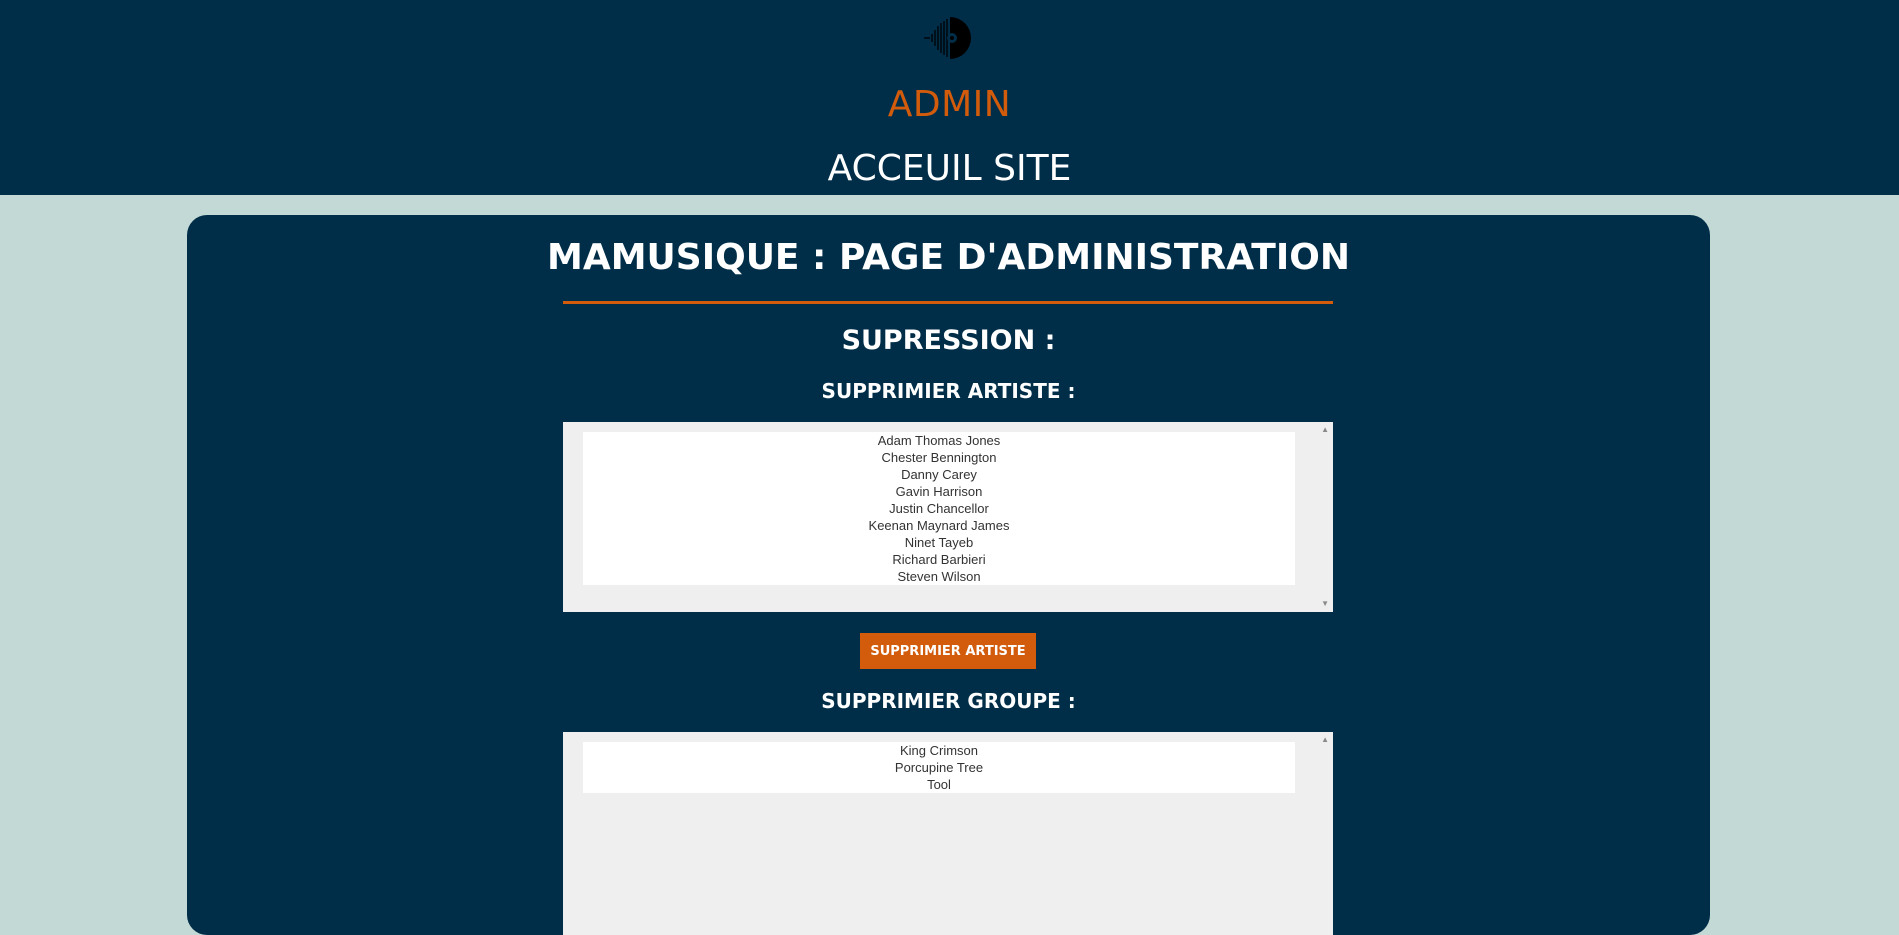 The image size is (1899, 935). What do you see at coordinates (939, 559) in the screenshot?
I see `list-item: Richard Barbieri` at bounding box center [939, 559].